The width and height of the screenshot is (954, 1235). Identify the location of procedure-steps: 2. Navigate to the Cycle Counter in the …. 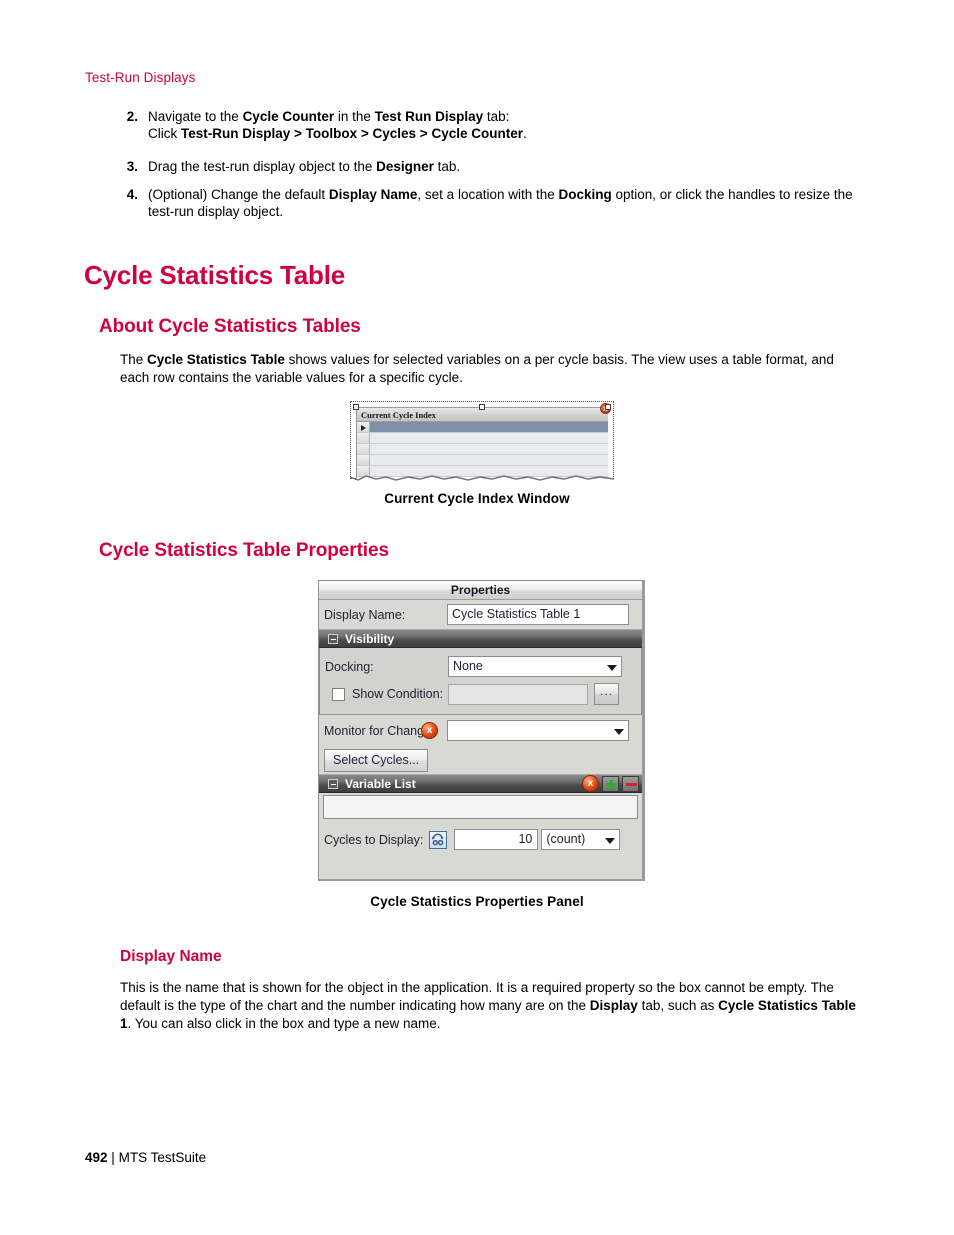
(488, 169).